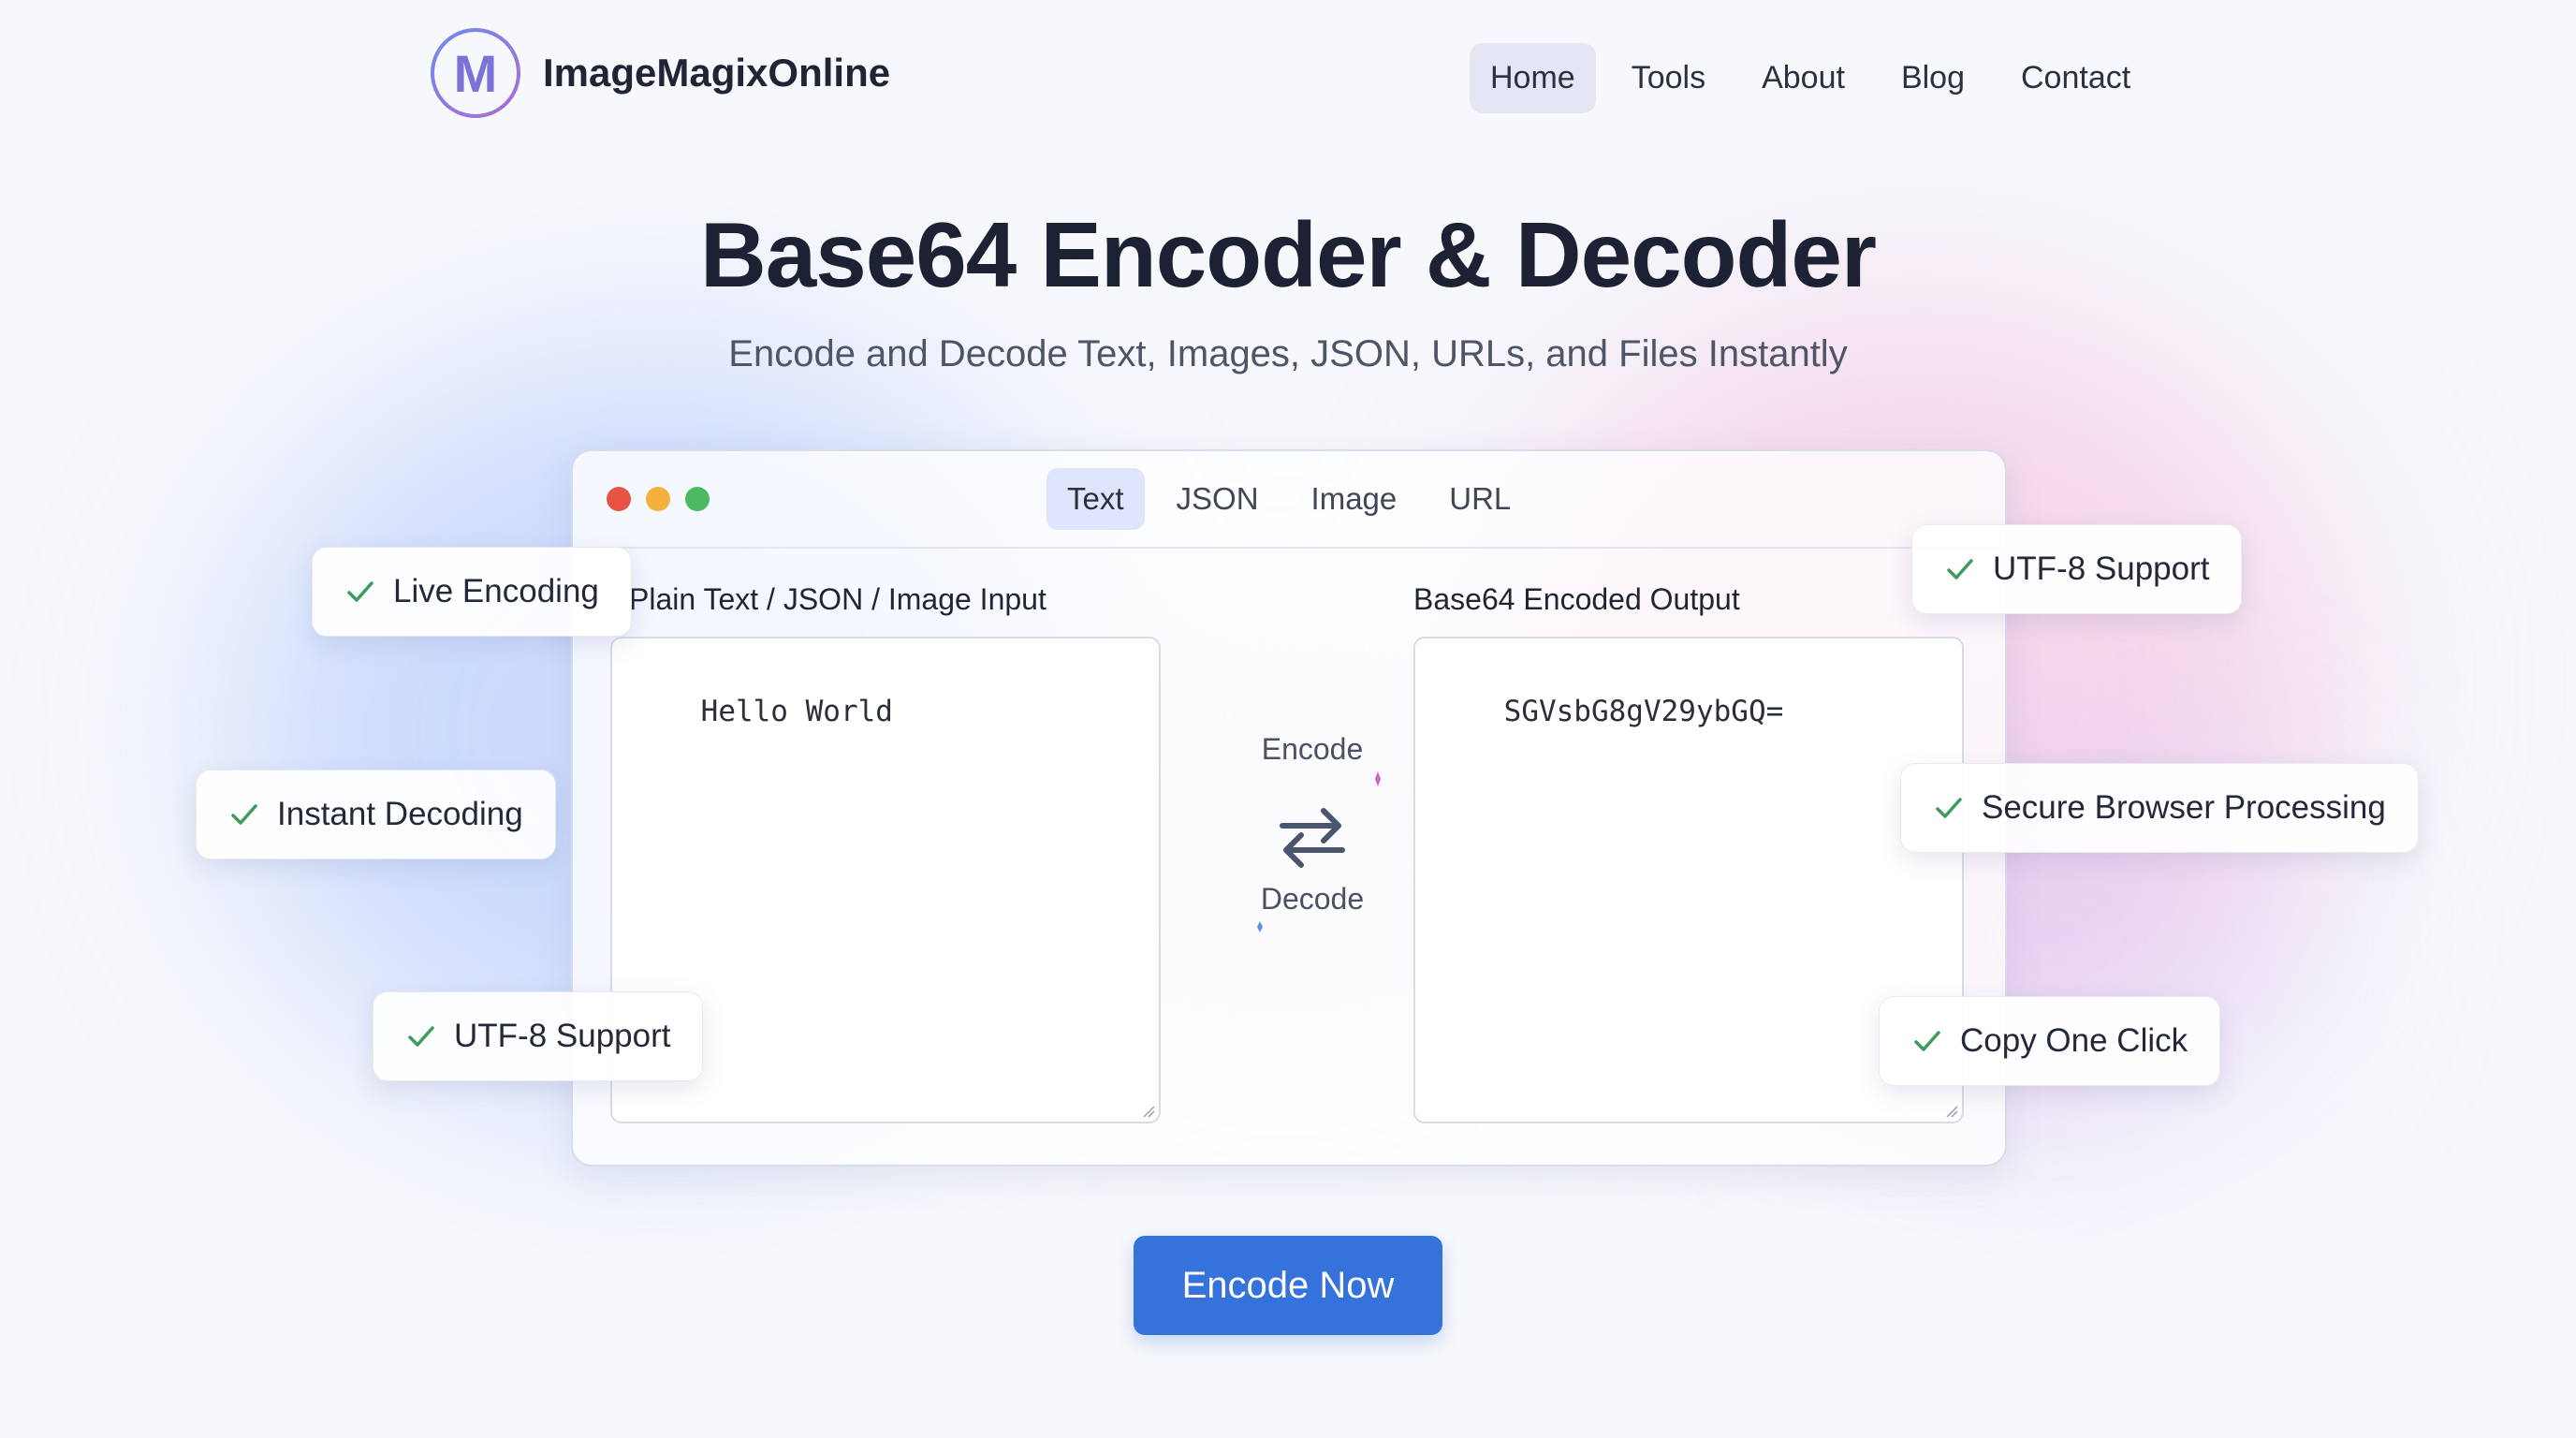 The width and height of the screenshot is (2576, 1438). Describe the element at coordinates (496, 591) in the screenshot. I see `feature-label: Live Encoding` at that location.